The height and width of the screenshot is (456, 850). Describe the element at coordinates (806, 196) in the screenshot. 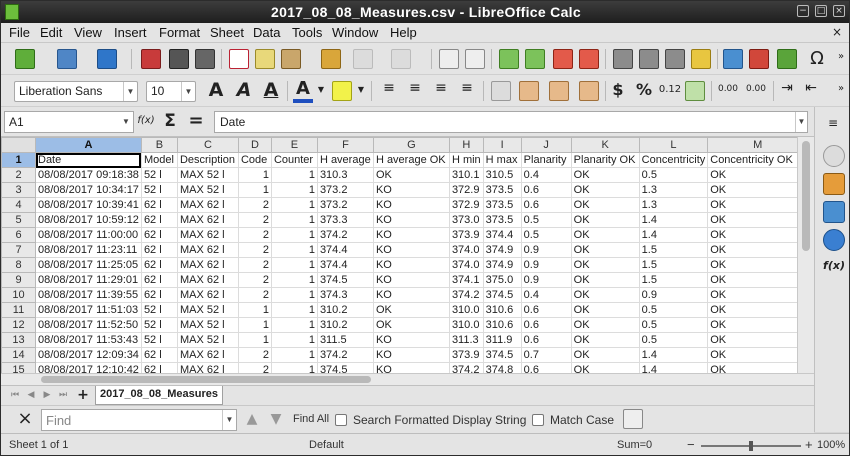

I see `vertical-scroll-thumb` at that location.